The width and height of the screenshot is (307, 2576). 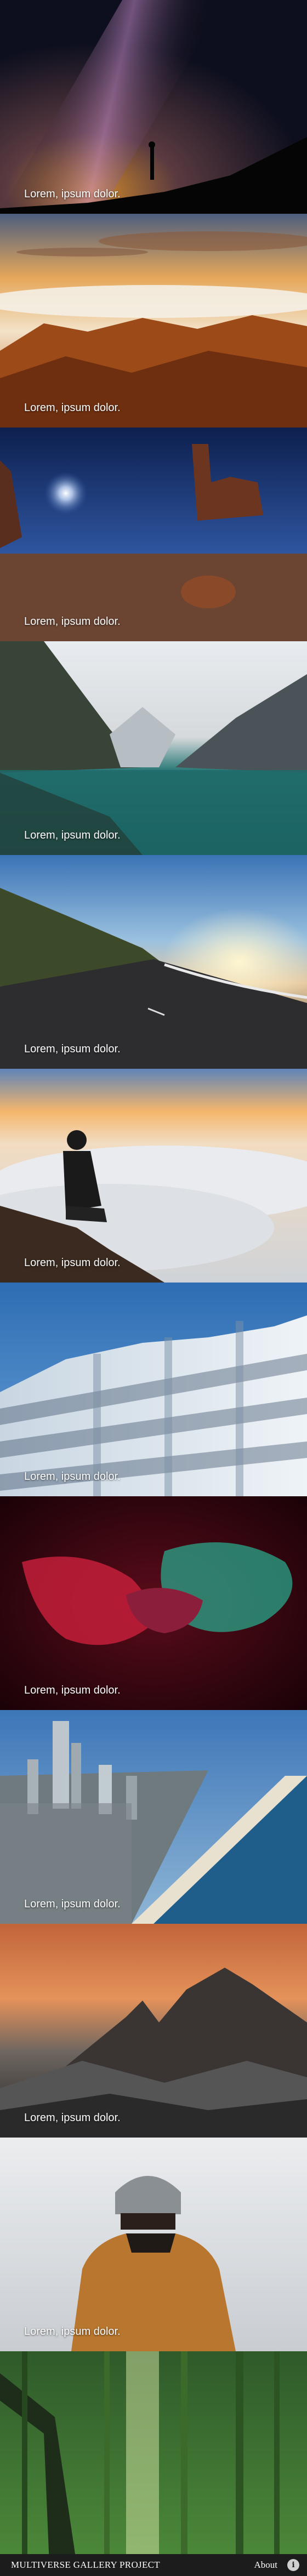 I want to click on brand-title: MULTIVERSE GALLERY PROJECT, so click(x=86, y=2565).